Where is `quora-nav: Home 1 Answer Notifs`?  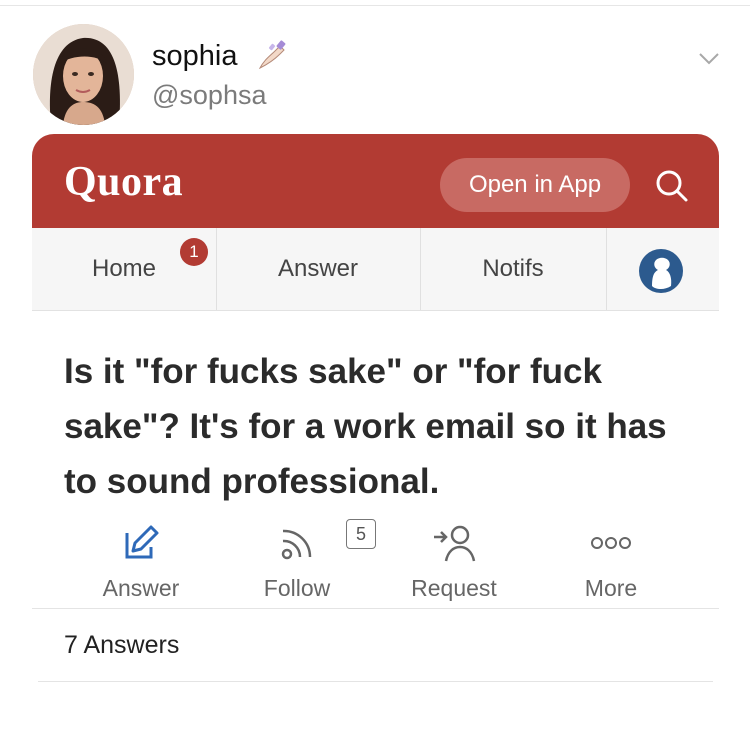
quora-nav: Home 1 Answer Notifs is located at coordinates (375, 269).